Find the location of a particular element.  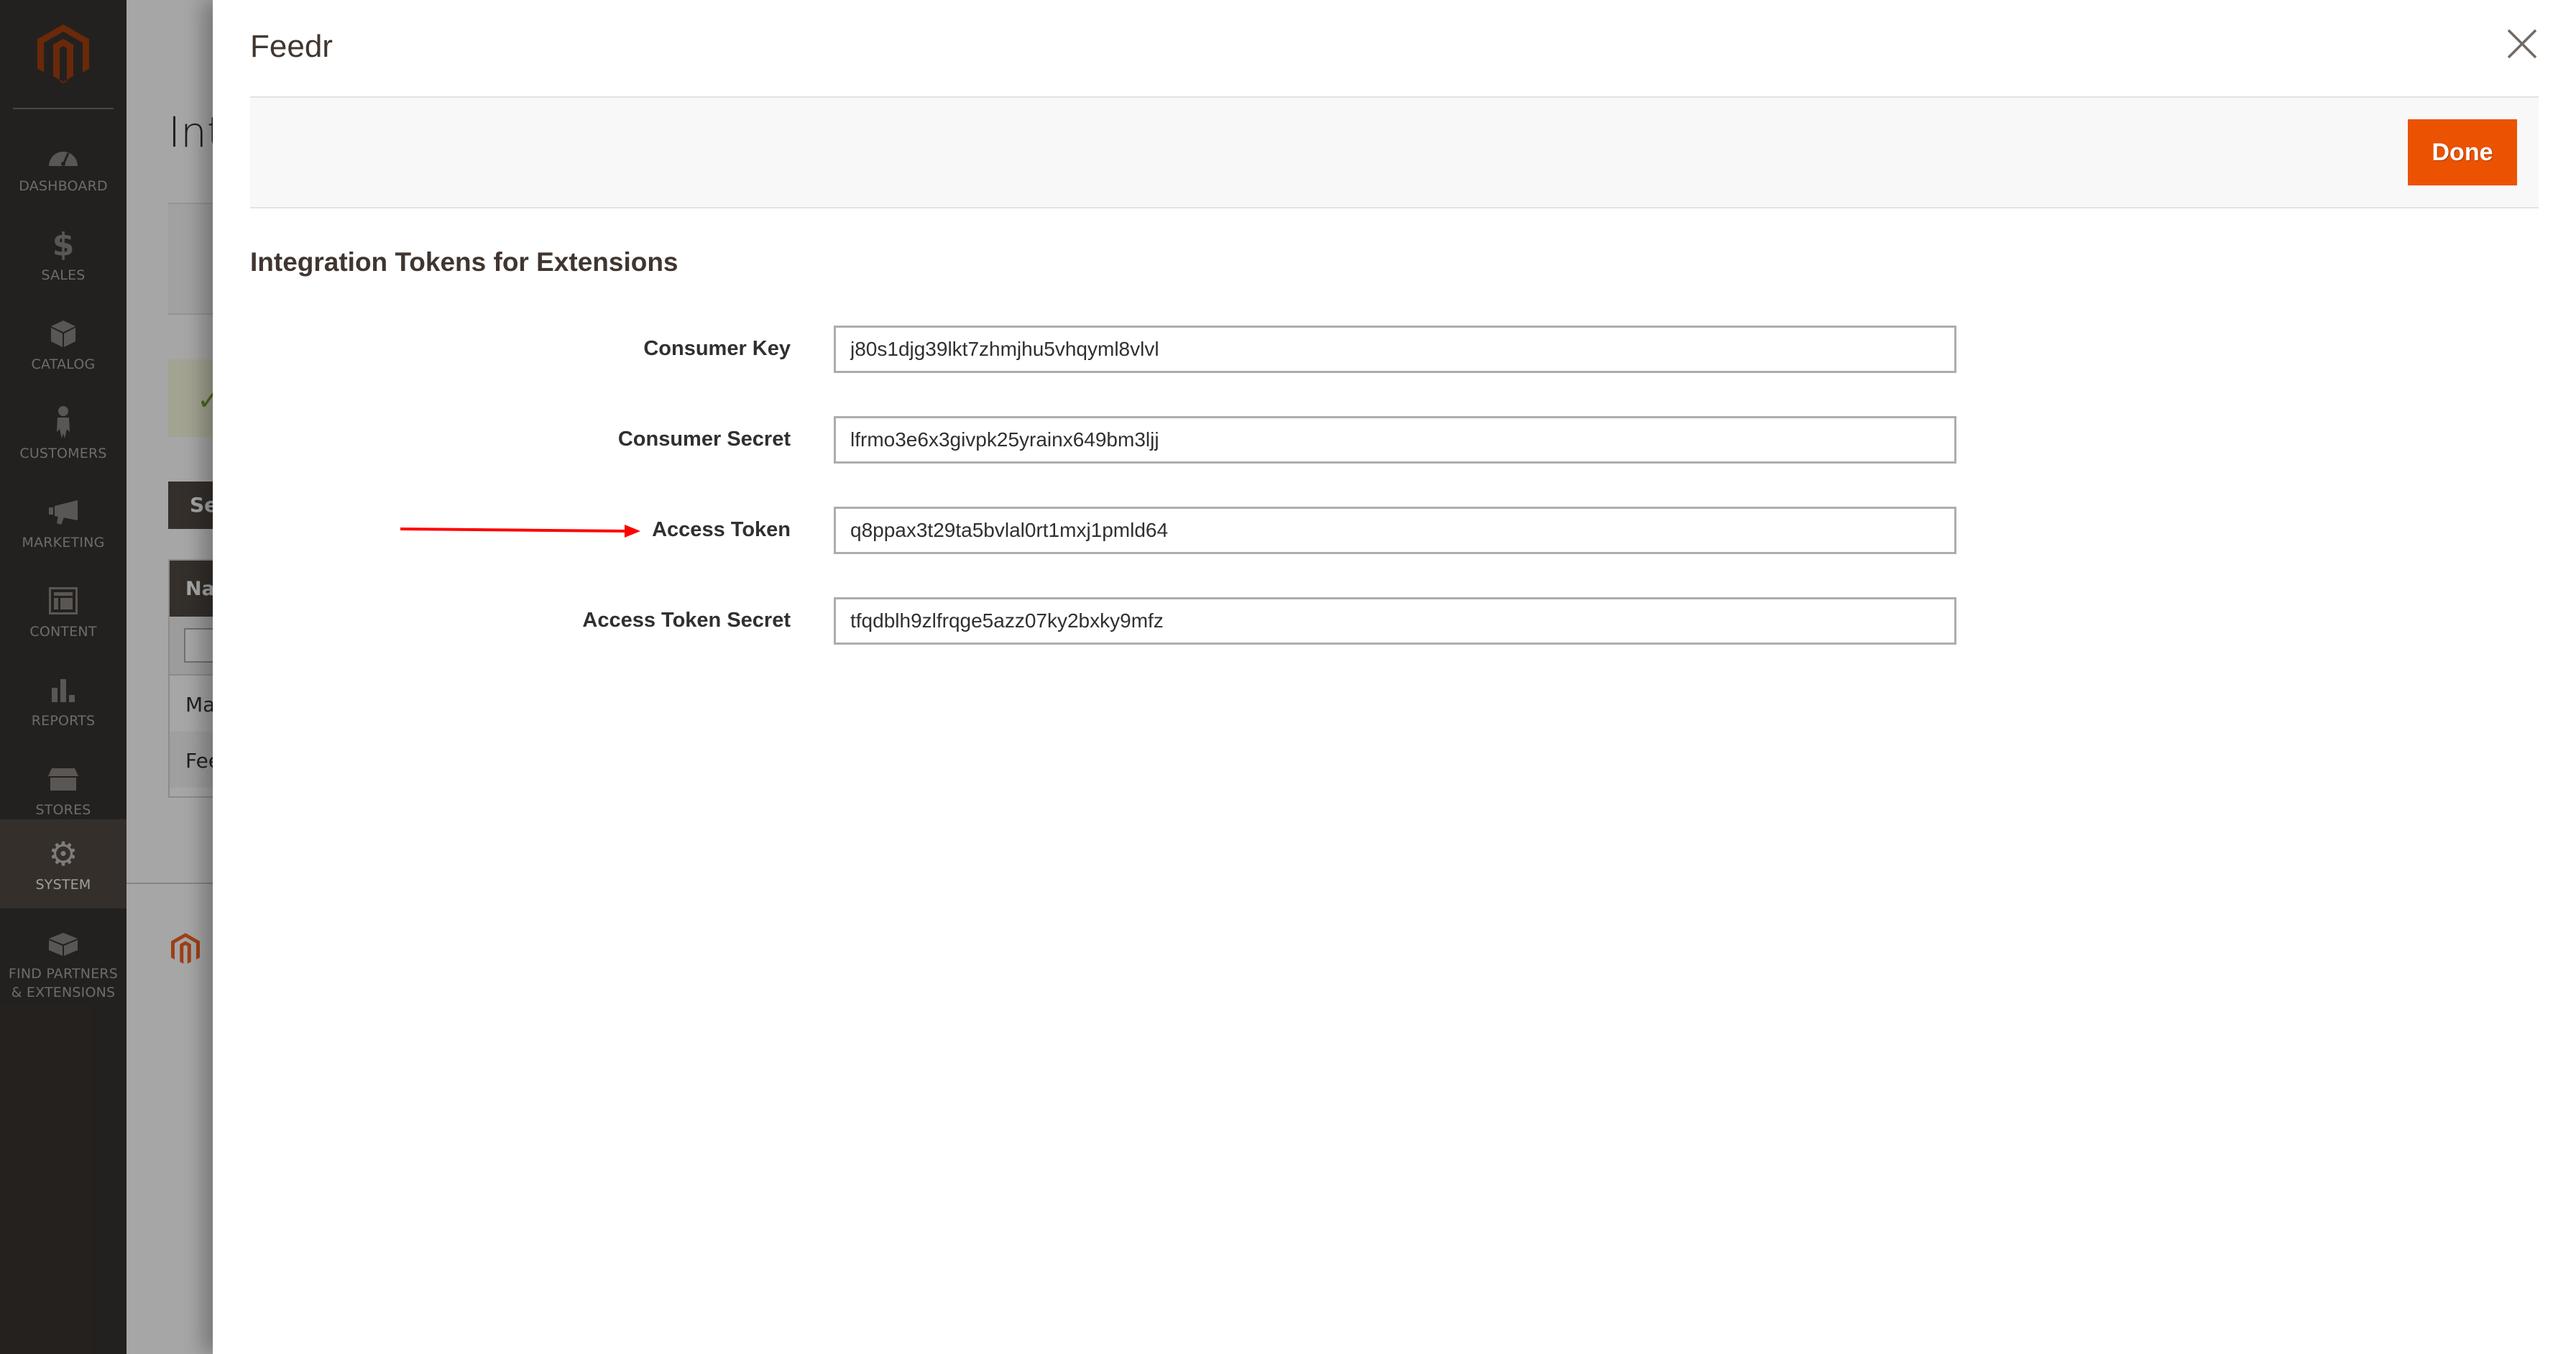

access-token-input is located at coordinates (1395, 530).